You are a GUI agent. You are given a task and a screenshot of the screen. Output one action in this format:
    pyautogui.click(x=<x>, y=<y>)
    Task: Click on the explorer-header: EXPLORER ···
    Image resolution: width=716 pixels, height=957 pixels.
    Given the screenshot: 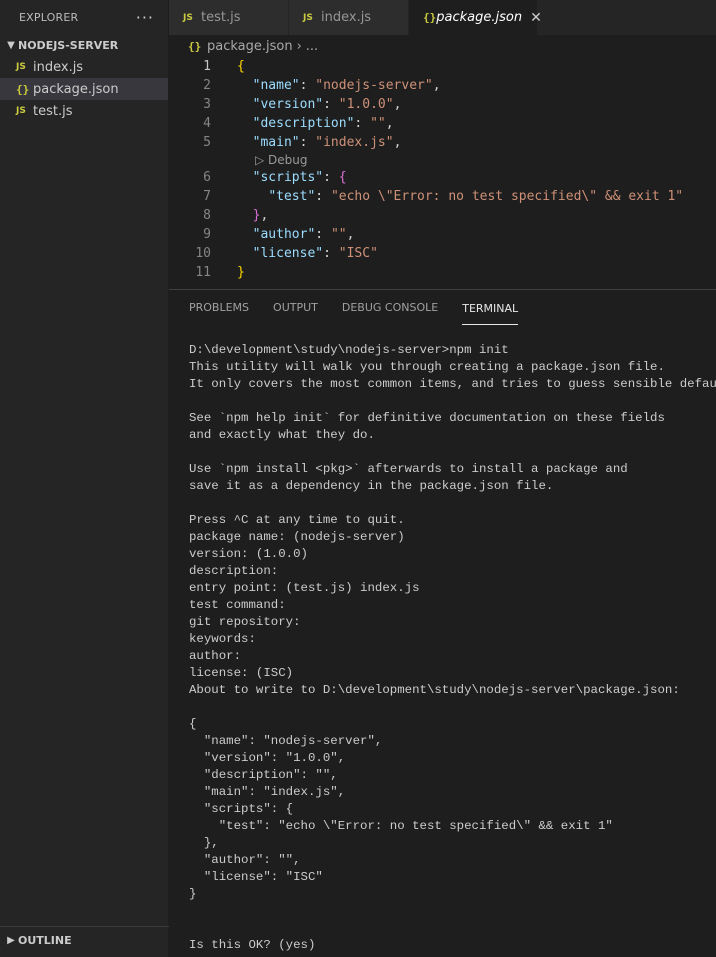 What is the action you would take?
    pyautogui.click(x=84, y=17)
    